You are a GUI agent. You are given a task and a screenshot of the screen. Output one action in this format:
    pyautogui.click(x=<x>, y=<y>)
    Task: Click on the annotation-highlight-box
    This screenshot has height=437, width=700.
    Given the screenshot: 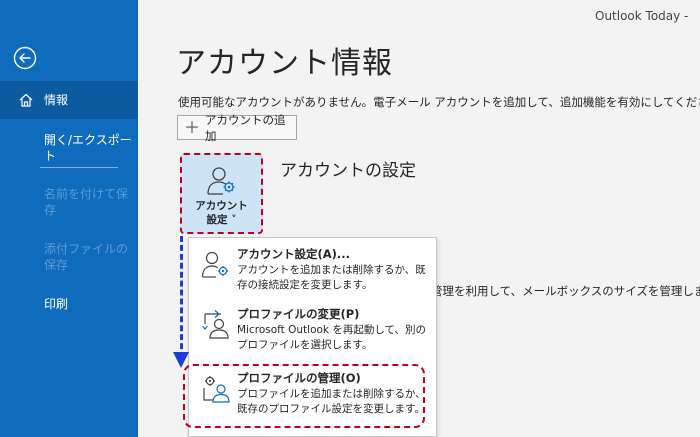 What is the action you would take?
    pyautogui.click(x=304, y=396)
    